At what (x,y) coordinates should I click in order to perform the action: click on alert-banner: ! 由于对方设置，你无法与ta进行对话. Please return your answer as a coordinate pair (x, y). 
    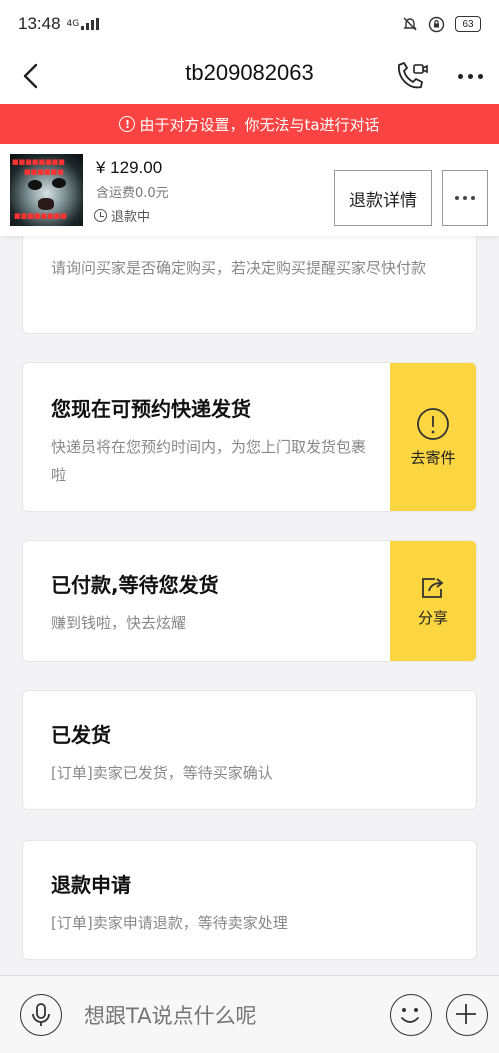
    Looking at the image, I should click on (249, 124).